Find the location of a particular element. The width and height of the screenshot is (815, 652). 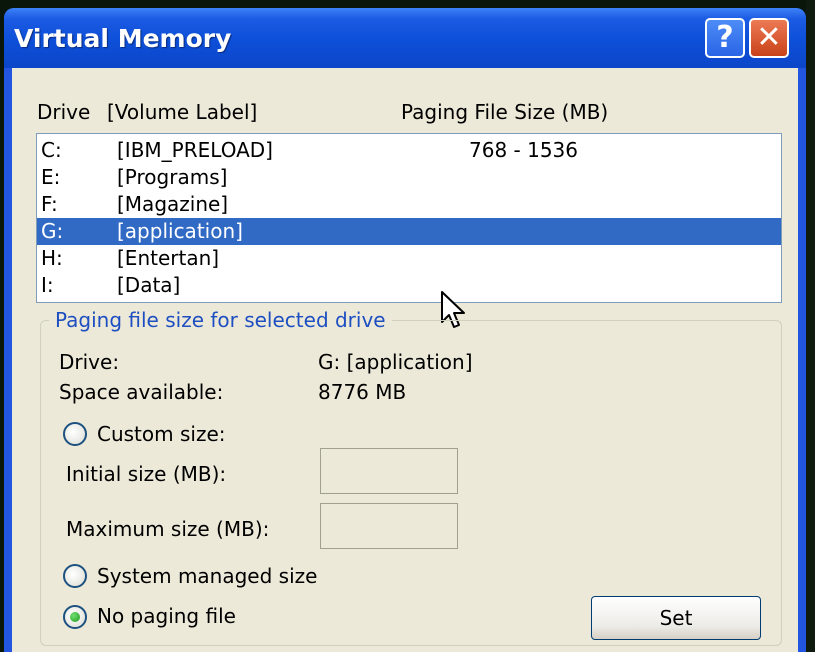

custom-size-radio is located at coordinates (75, 434).